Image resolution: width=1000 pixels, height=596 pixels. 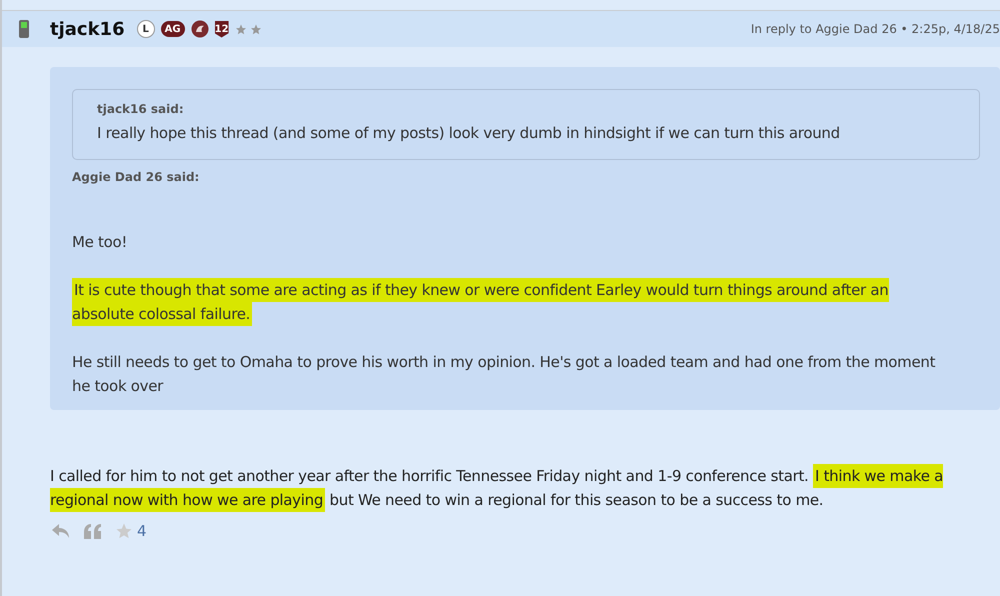 I want to click on quote-paragraph: Me too!, so click(x=100, y=242).